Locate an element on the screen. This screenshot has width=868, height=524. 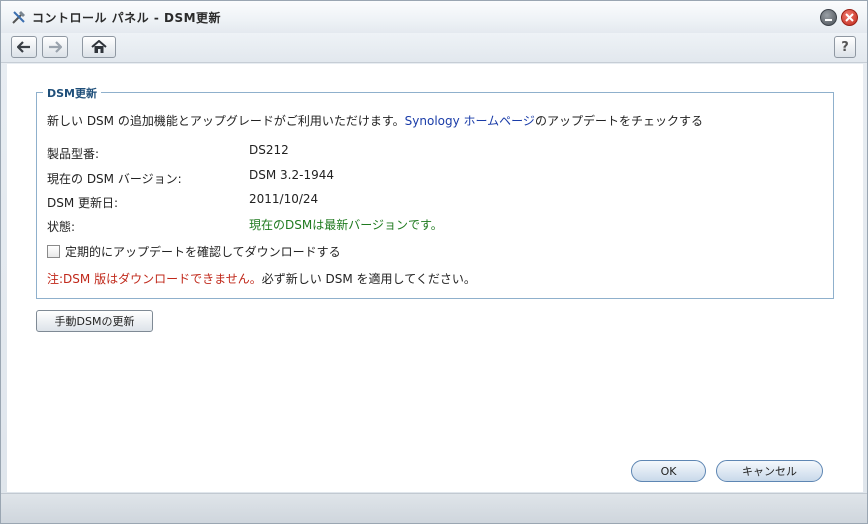
download-note: 注:DSM 版はダウンロードできません。必ず新しい DSM を適用してください。 is located at coordinates (261, 278).